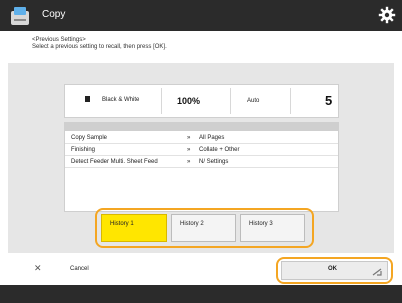  Describe the element at coordinates (79, 269) in the screenshot. I see `cancel-label: Cancel` at that location.